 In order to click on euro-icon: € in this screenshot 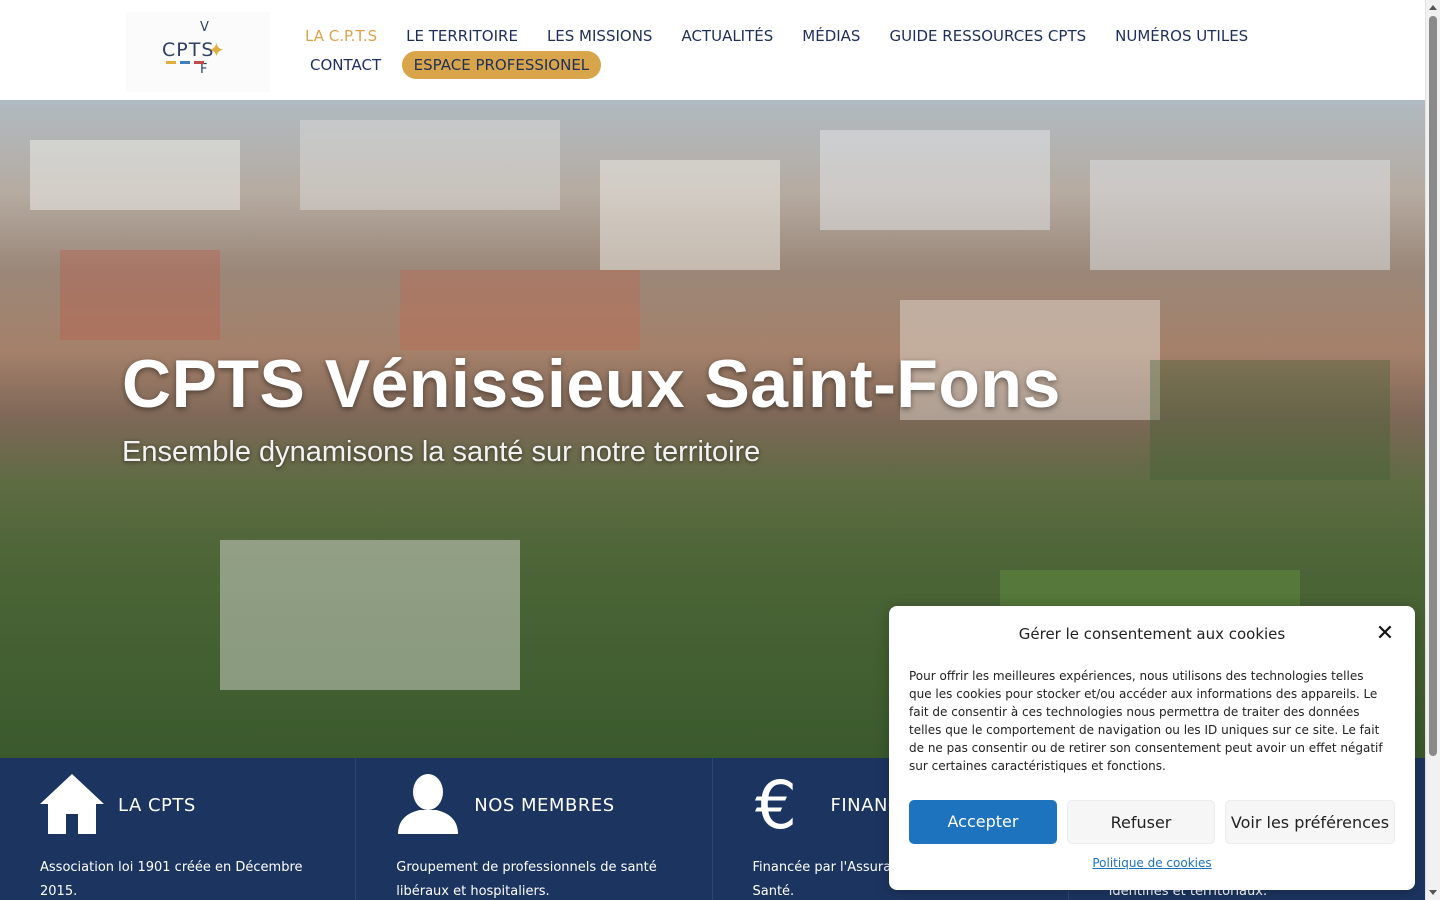, I will do `click(776, 804)`.